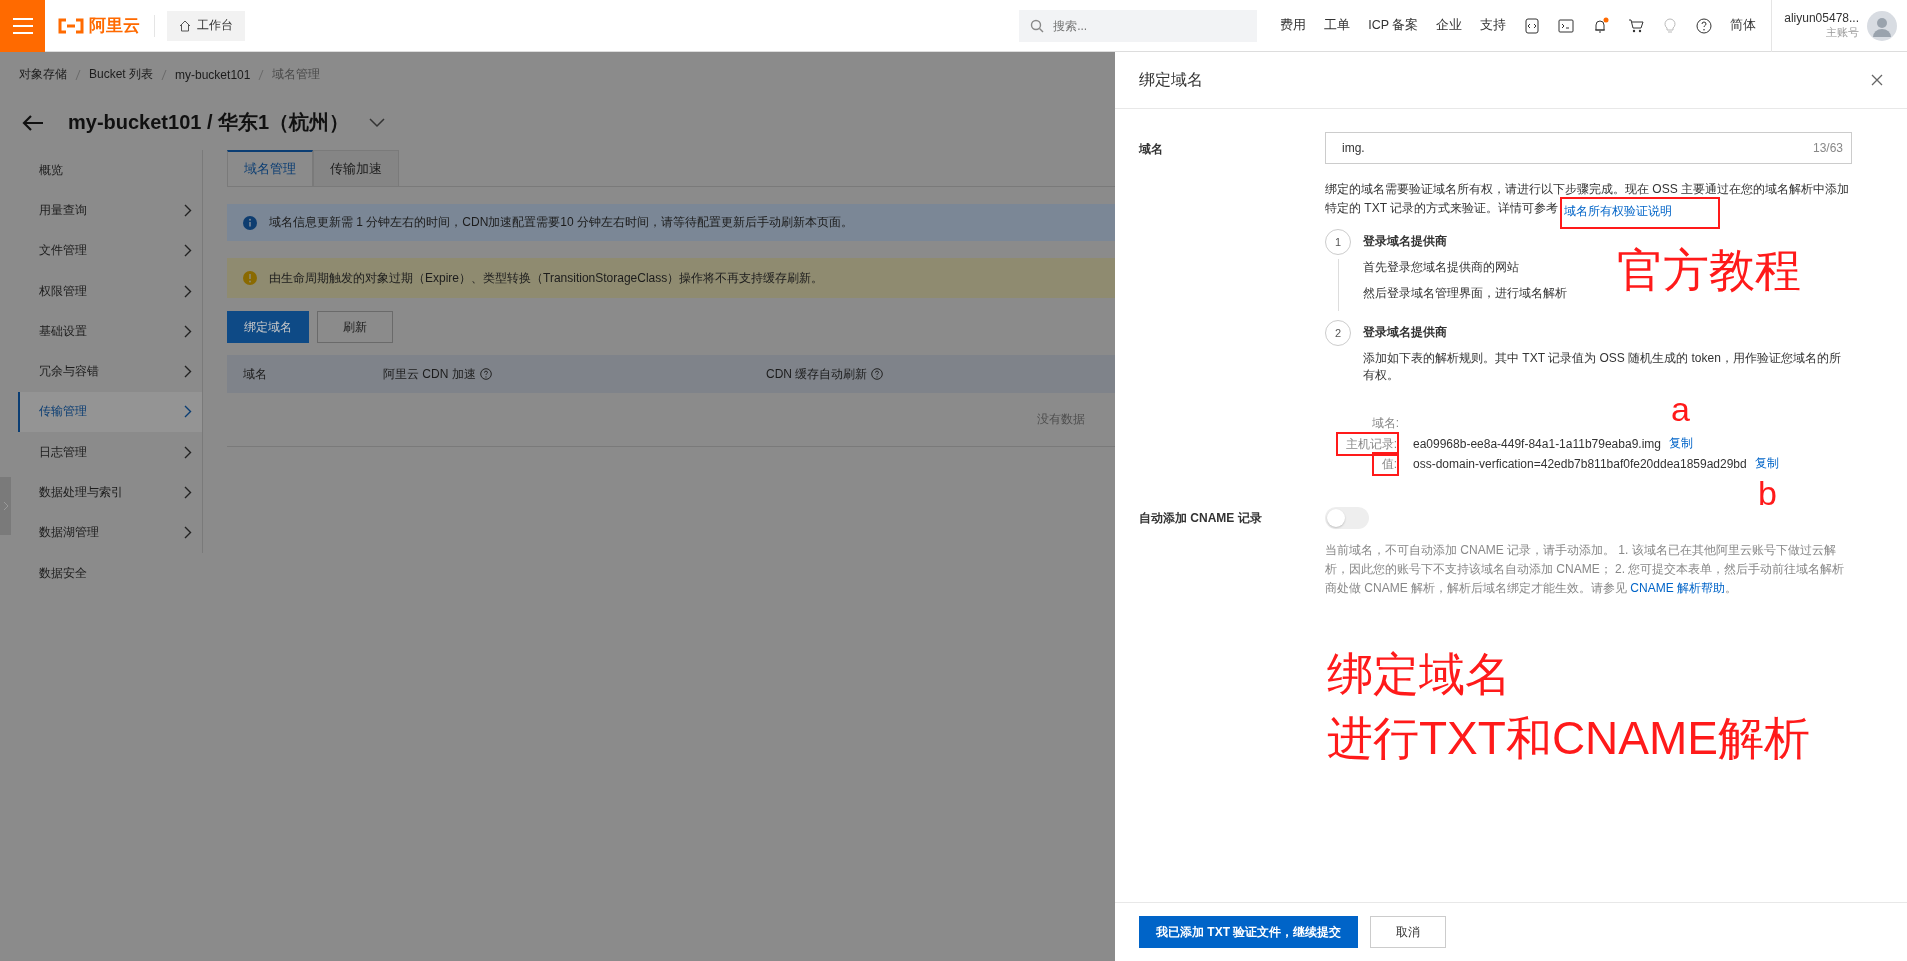  What do you see at coordinates (356, 168) in the screenshot?
I see `tab: 传输加速` at bounding box center [356, 168].